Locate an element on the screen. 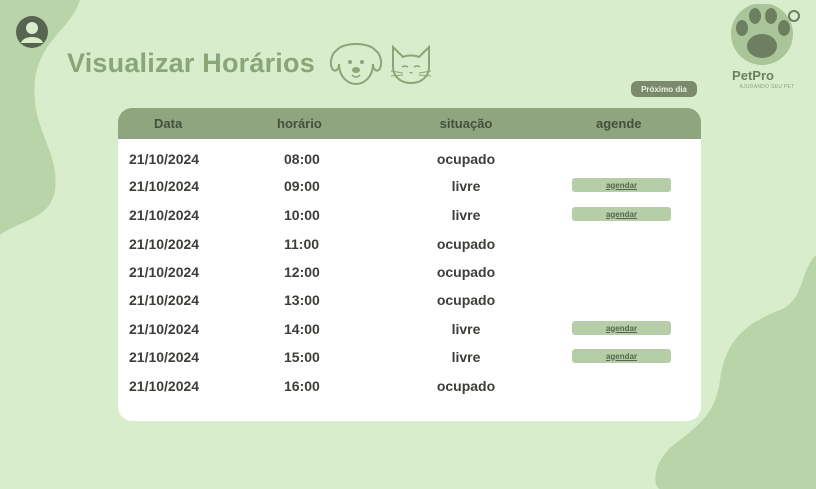 The width and height of the screenshot is (816, 489). logo-tagline: AJUDANDO SEU PET is located at coordinates (767, 87).